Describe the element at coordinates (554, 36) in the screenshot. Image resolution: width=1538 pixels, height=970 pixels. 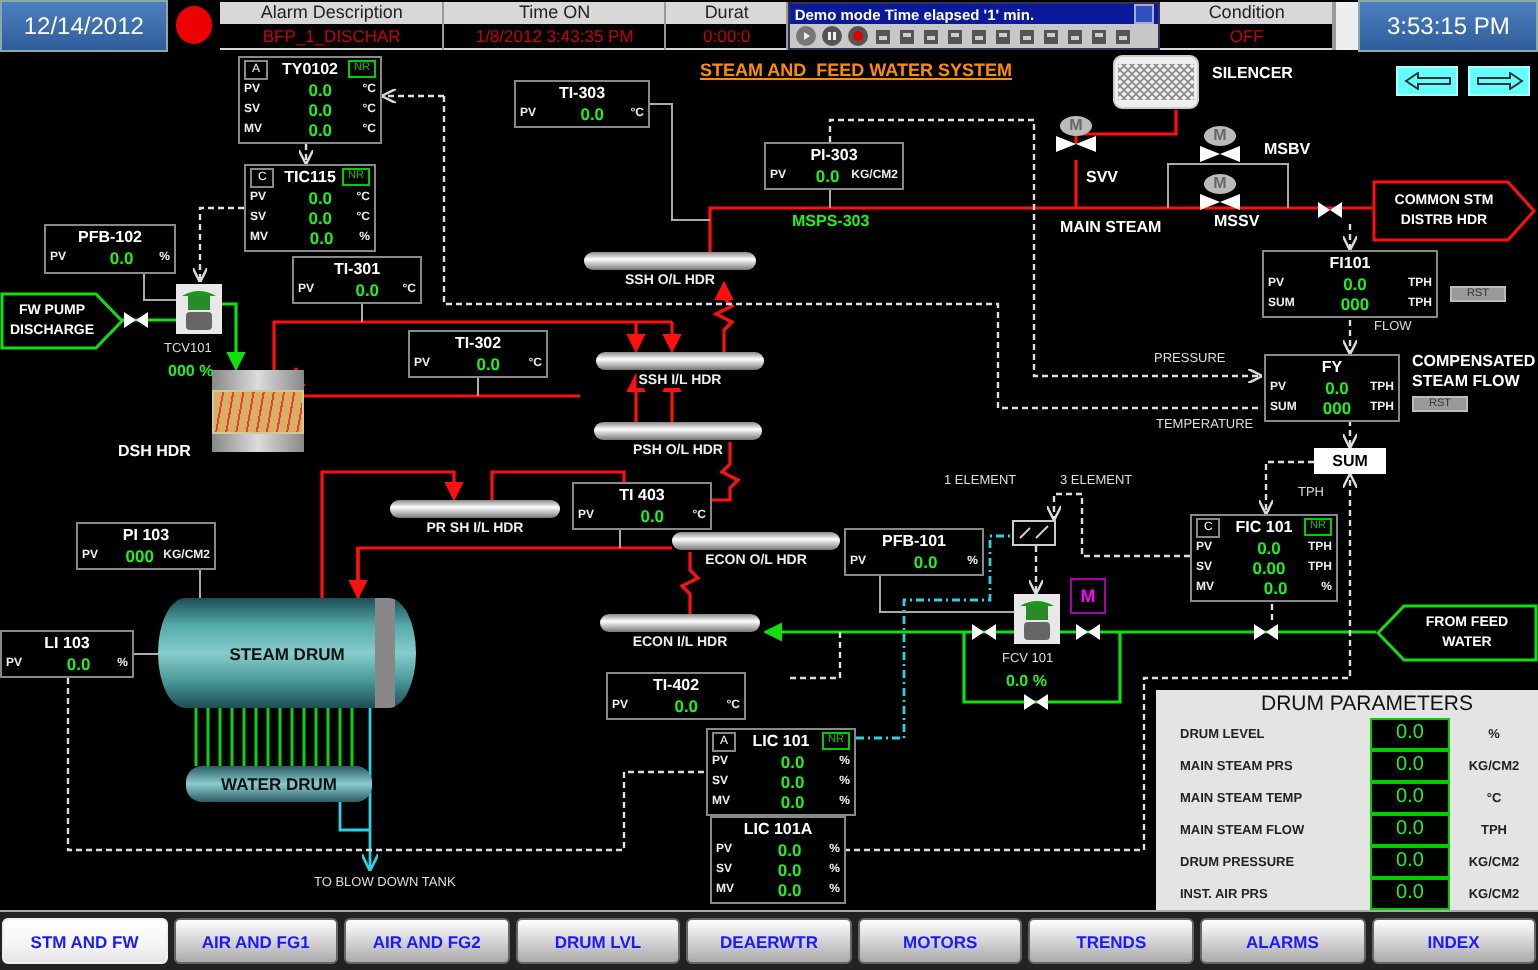
I see `table-cell: 1/8/2012 3:43:35 PM` at that location.